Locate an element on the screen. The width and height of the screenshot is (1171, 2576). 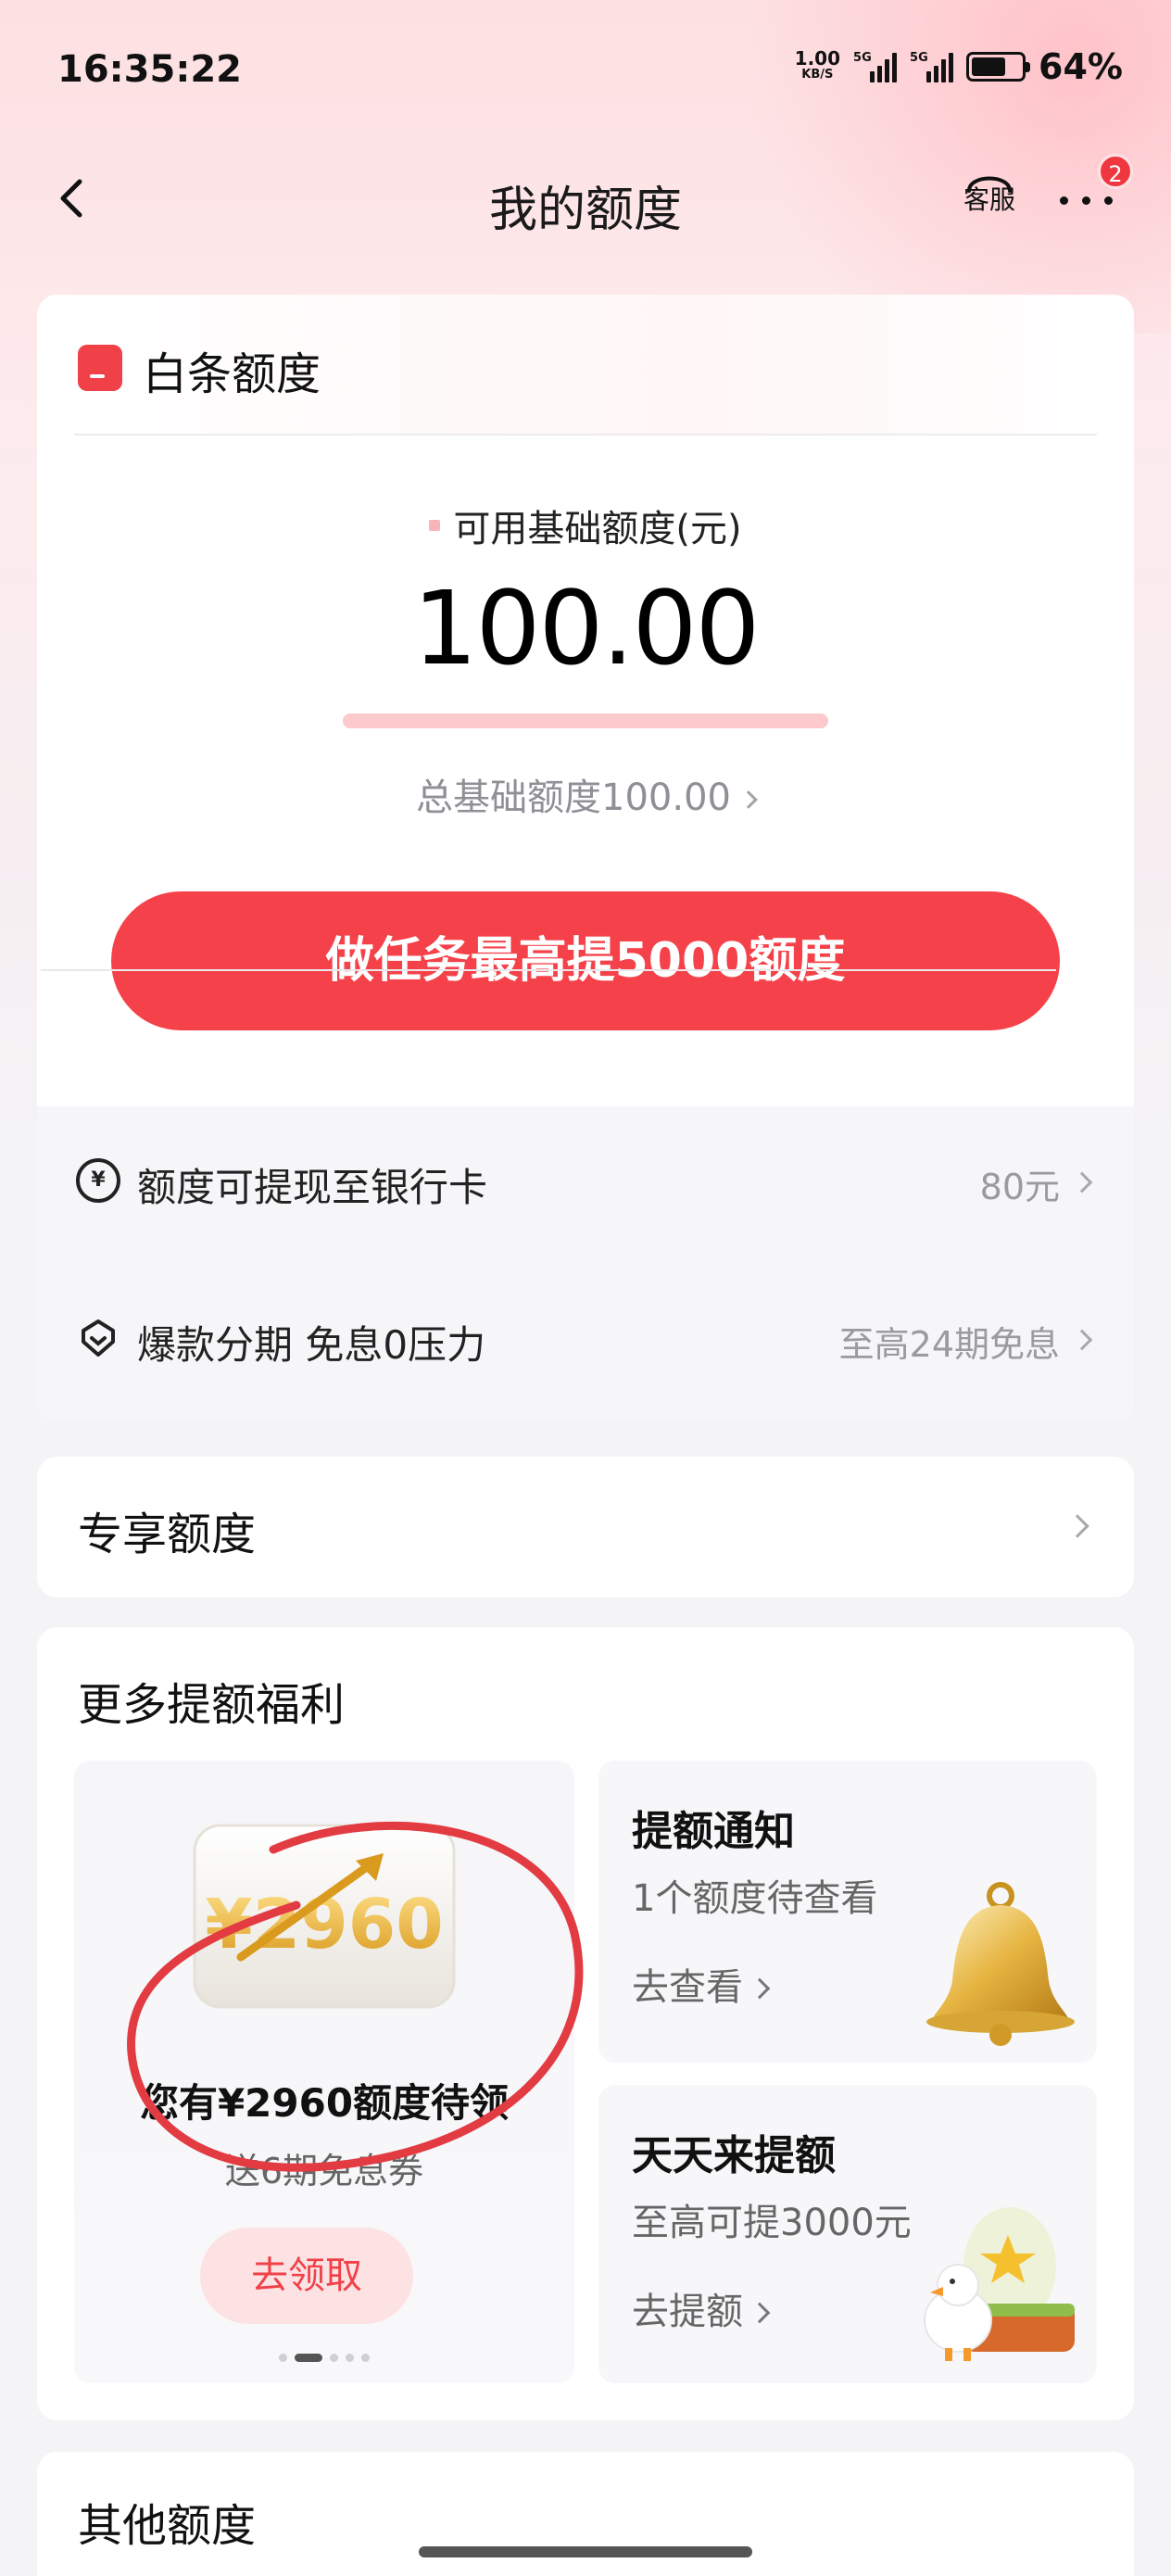
total-credit-link: 总基础额度100.00 is located at coordinates (585, 794).